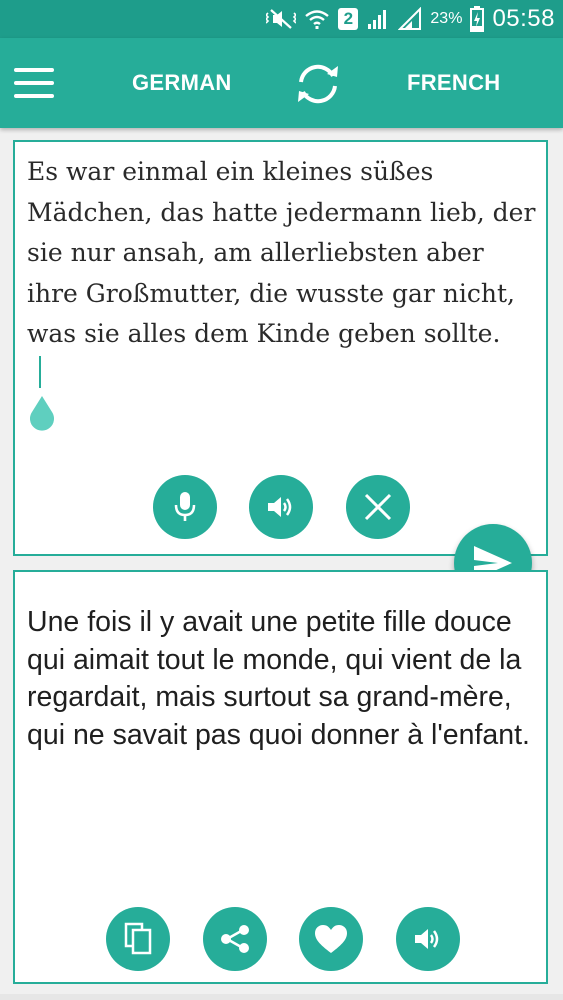 This screenshot has height=1000, width=563. I want to click on swap-languages-button, so click(318, 84).